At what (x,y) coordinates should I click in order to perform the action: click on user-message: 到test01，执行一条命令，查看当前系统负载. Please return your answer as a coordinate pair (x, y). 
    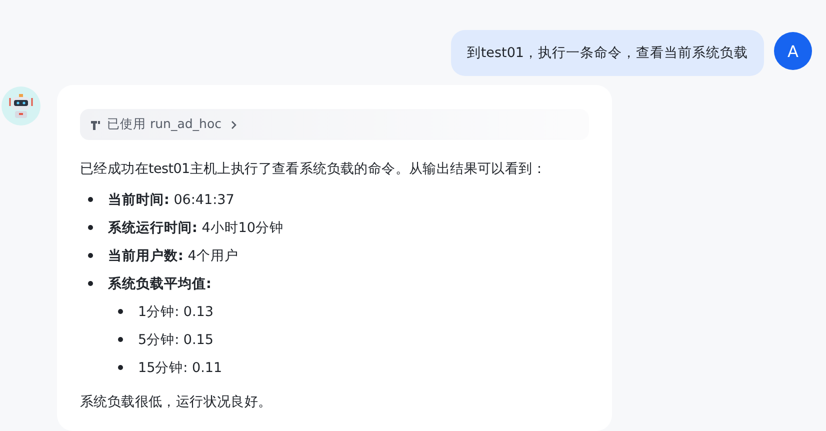
    Looking at the image, I should click on (607, 53).